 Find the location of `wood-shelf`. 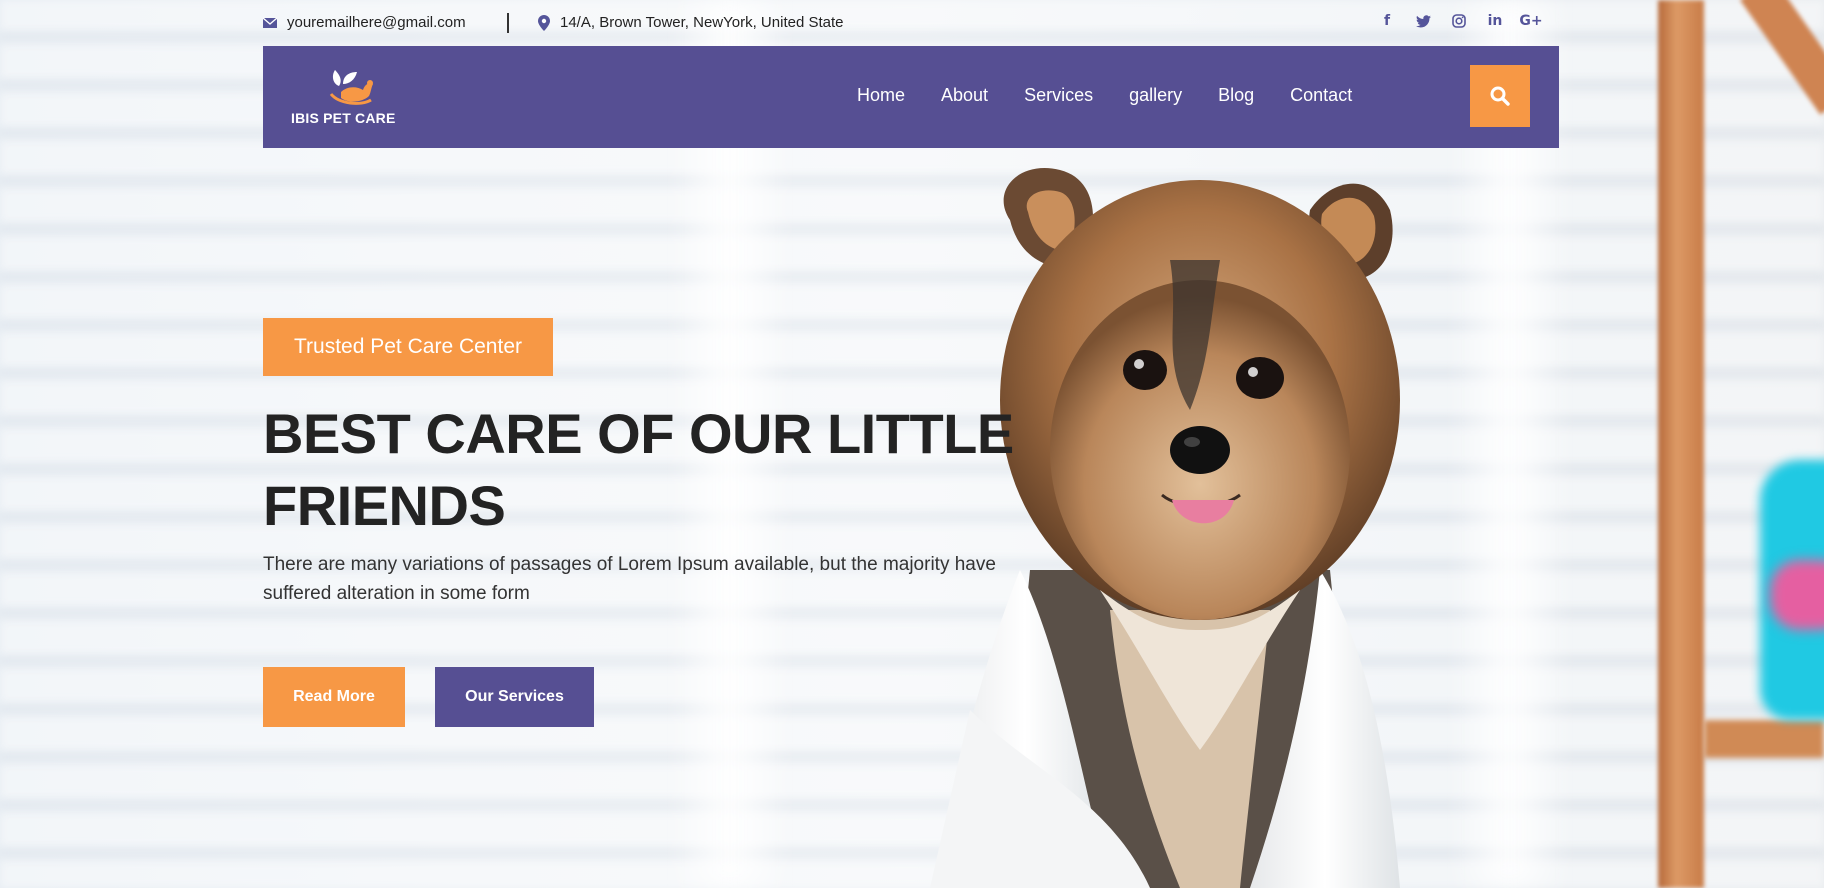

wood-shelf is located at coordinates (1764, 739).